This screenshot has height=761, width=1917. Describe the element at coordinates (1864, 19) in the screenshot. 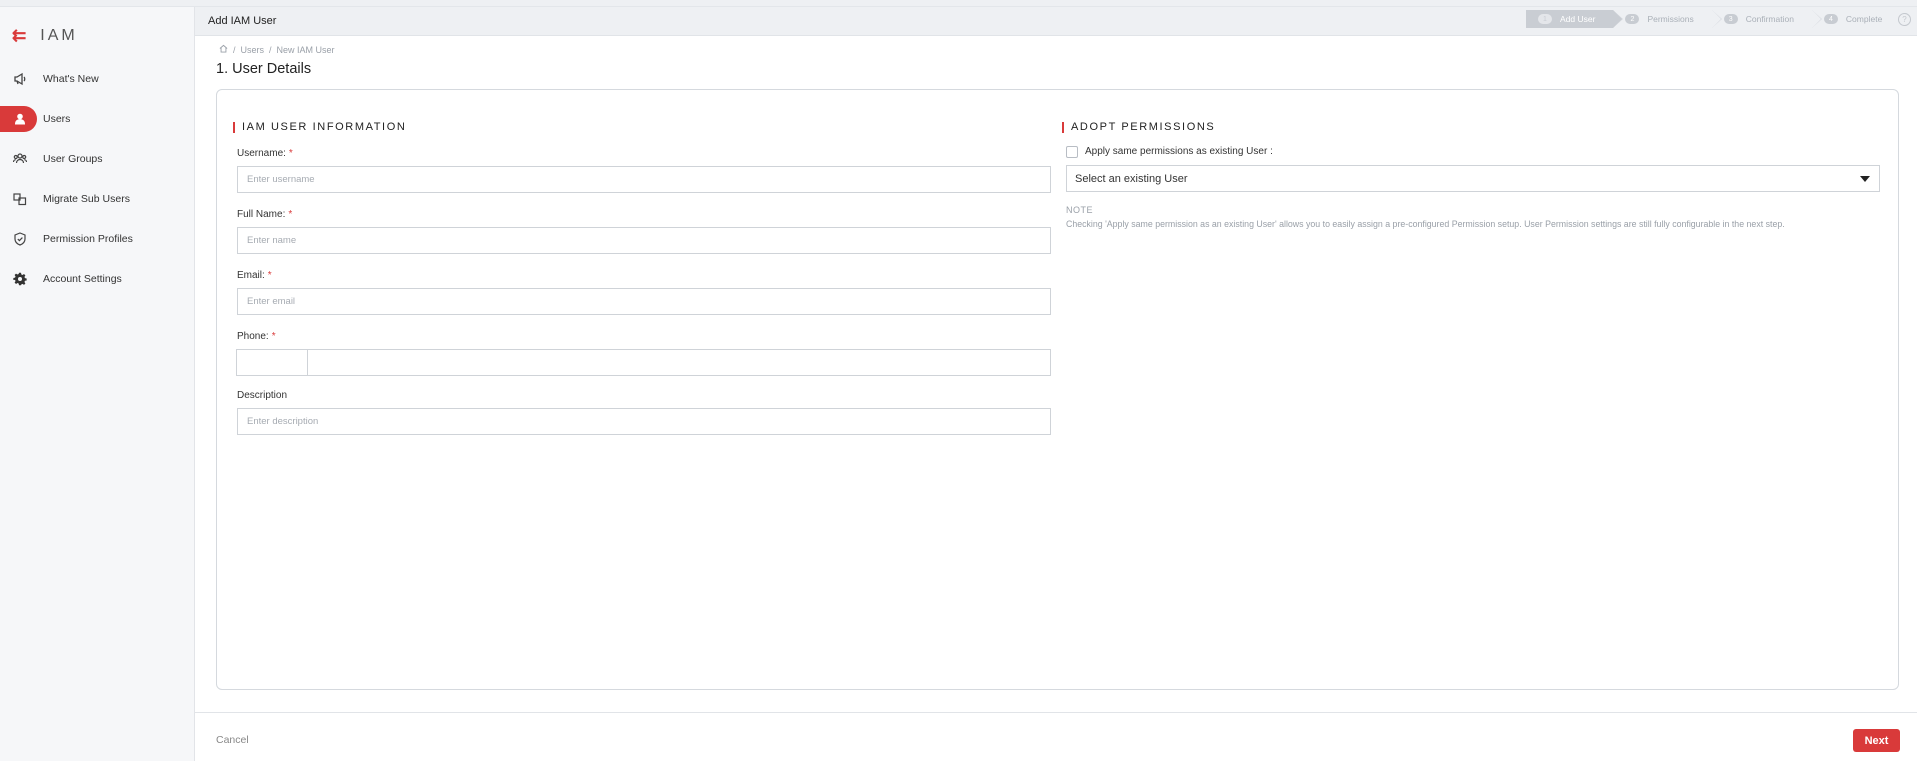

I see `step-label: Complete` at that location.